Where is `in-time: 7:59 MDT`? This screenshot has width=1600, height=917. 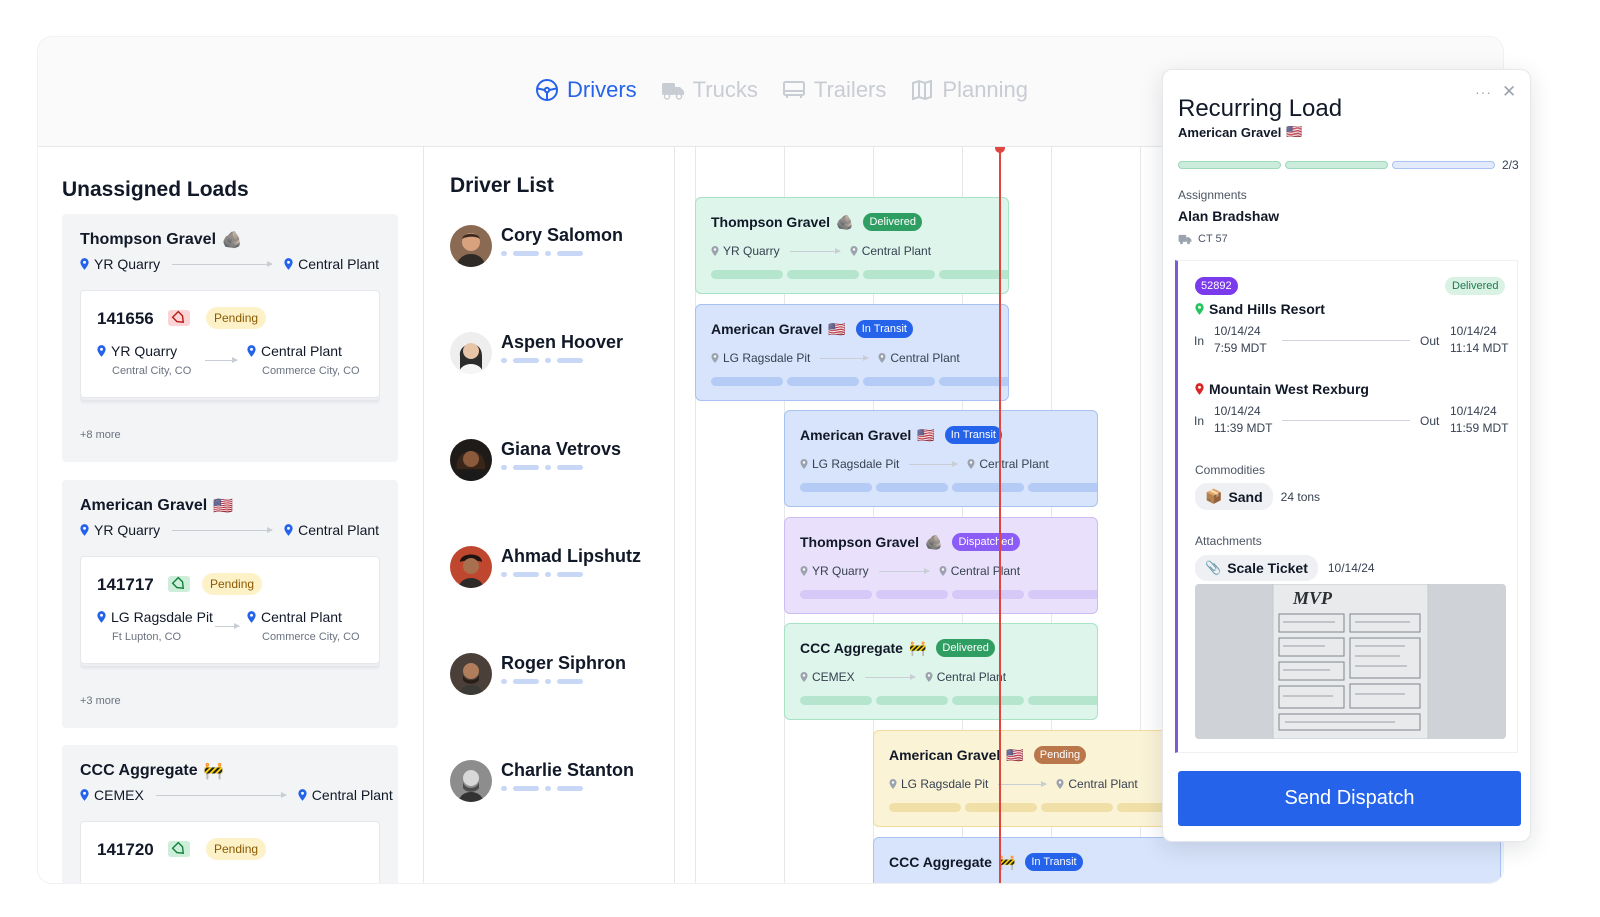 in-time: 7:59 MDT is located at coordinates (1240, 348).